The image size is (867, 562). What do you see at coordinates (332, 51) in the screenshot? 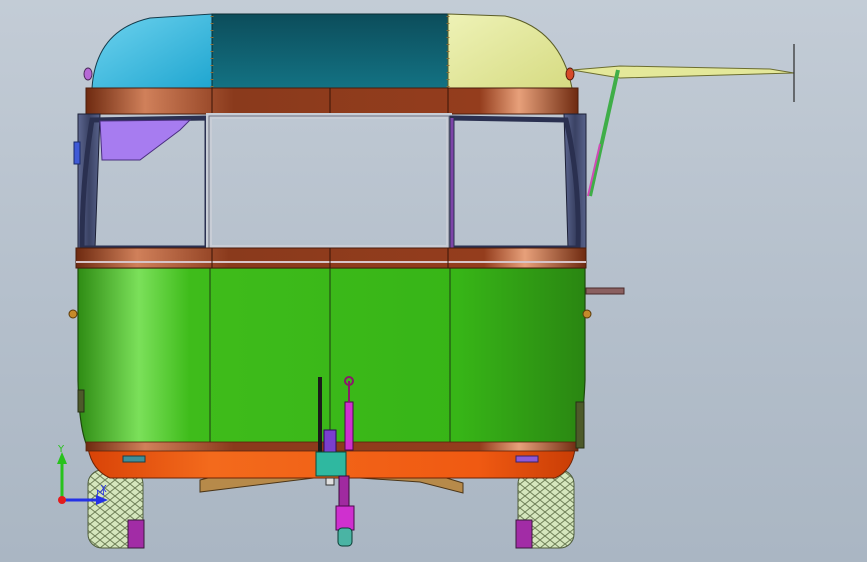
I see `roof-assembly` at bounding box center [332, 51].